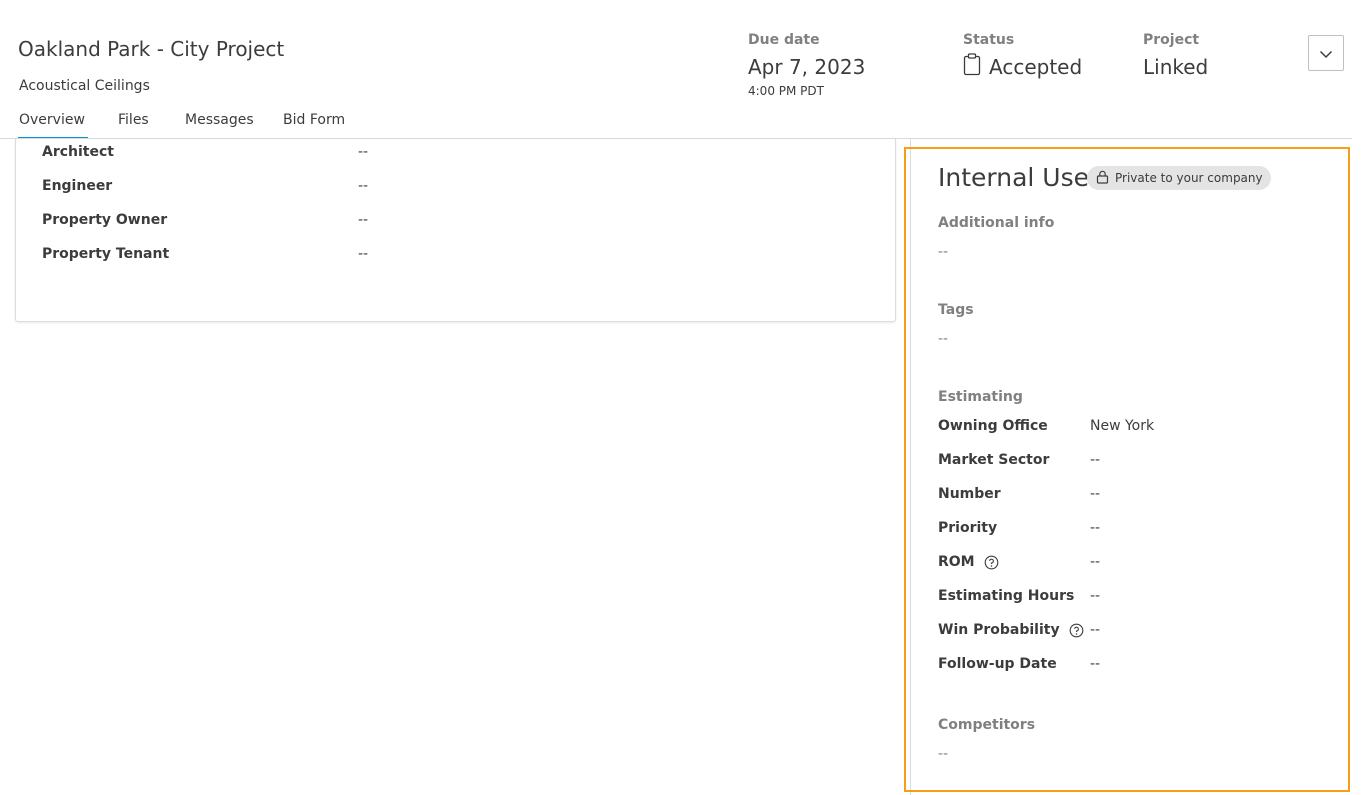 Image resolution: width=1368 pixels, height=795 pixels. Describe the element at coordinates (807, 67) in the screenshot. I see `due-date-value: Apr 7, 2023` at that location.